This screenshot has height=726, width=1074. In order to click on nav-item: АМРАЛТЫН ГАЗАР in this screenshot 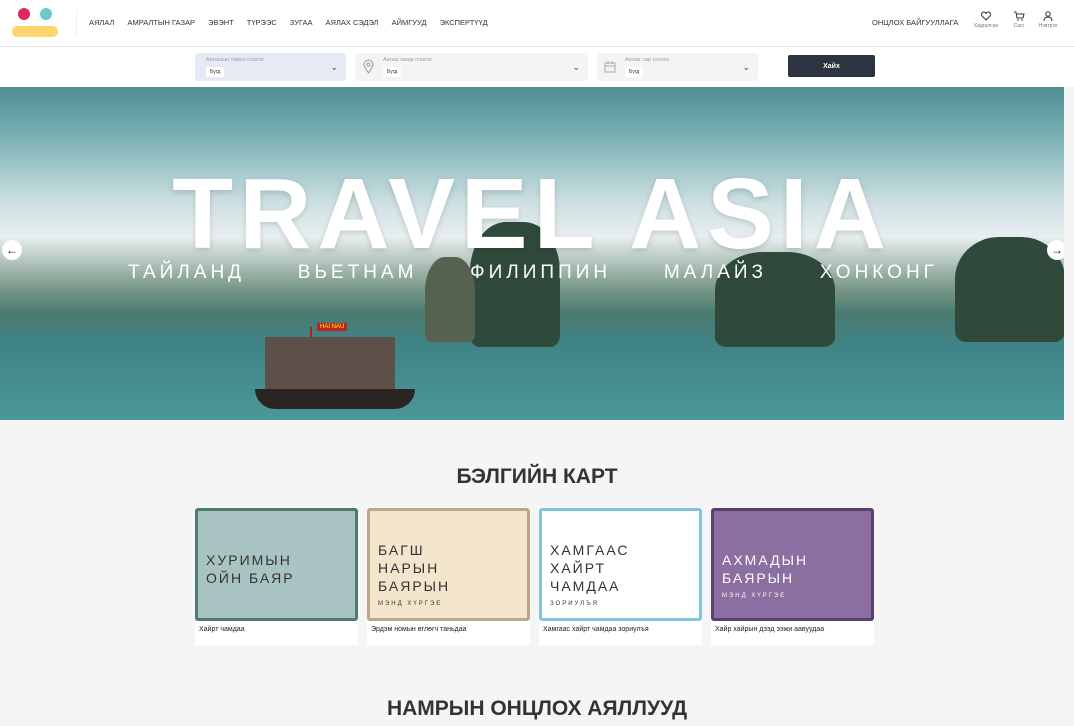, I will do `click(161, 22)`.